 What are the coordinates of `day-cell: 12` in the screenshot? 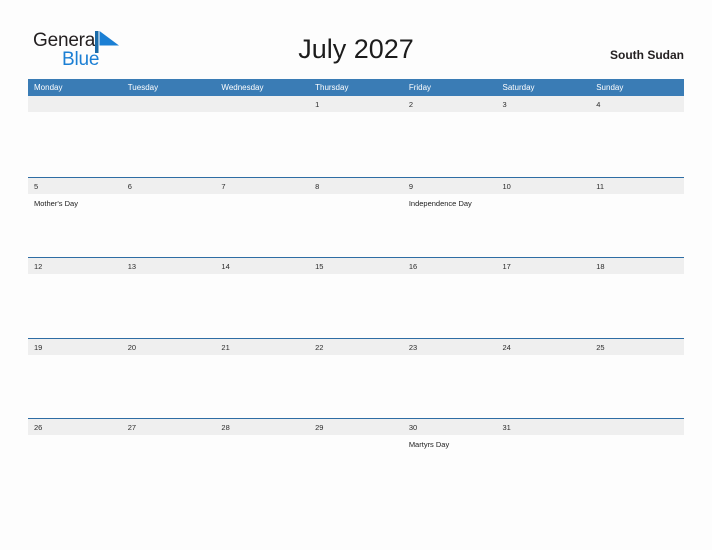 It's located at (75, 266).